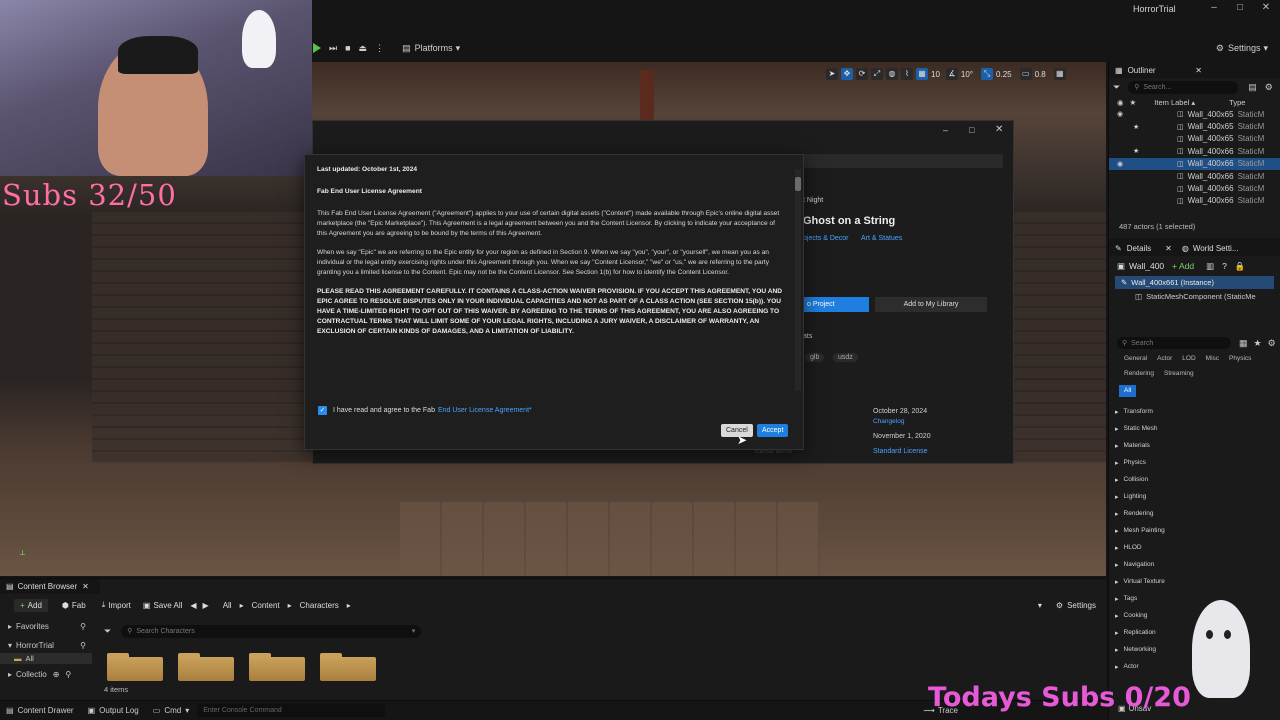 The width and height of the screenshot is (1280, 720). I want to click on filter-all-chip: All, so click(1128, 391).